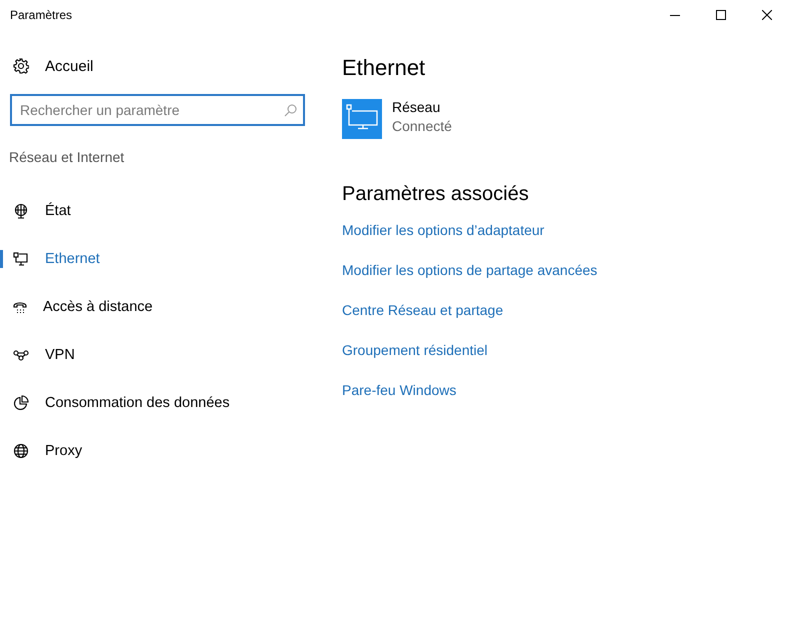 This screenshot has width=790, height=628. What do you see at coordinates (165, 211) in the screenshot?
I see `nav-item: État` at bounding box center [165, 211].